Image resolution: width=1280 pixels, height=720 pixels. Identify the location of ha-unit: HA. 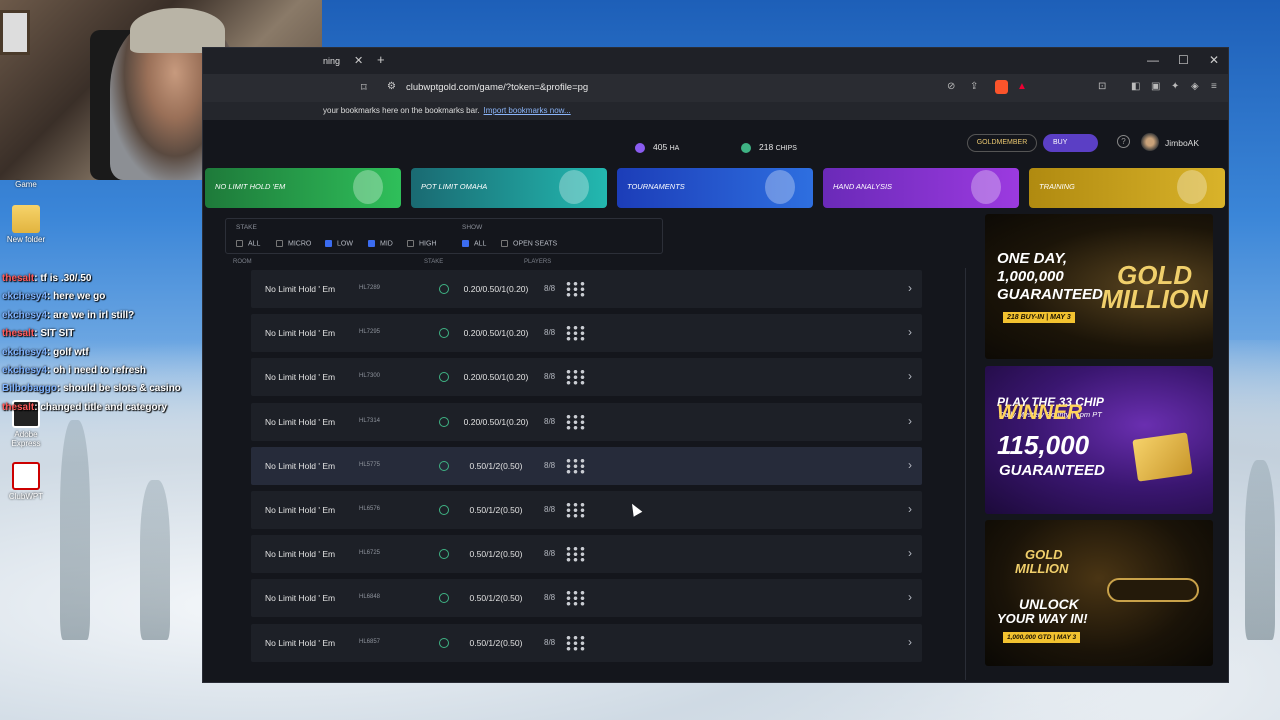
(674, 148).